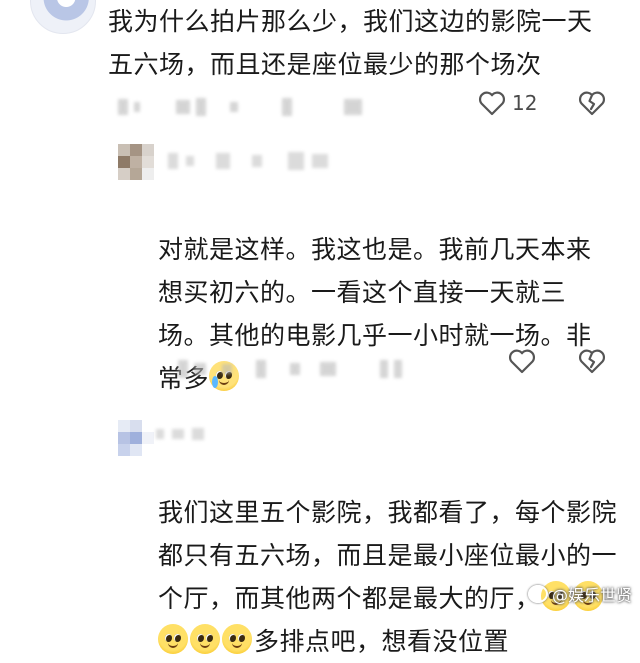 The width and height of the screenshot is (640, 663). Describe the element at coordinates (525, 103) in the screenshot. I see `like-count: 12` at that location.